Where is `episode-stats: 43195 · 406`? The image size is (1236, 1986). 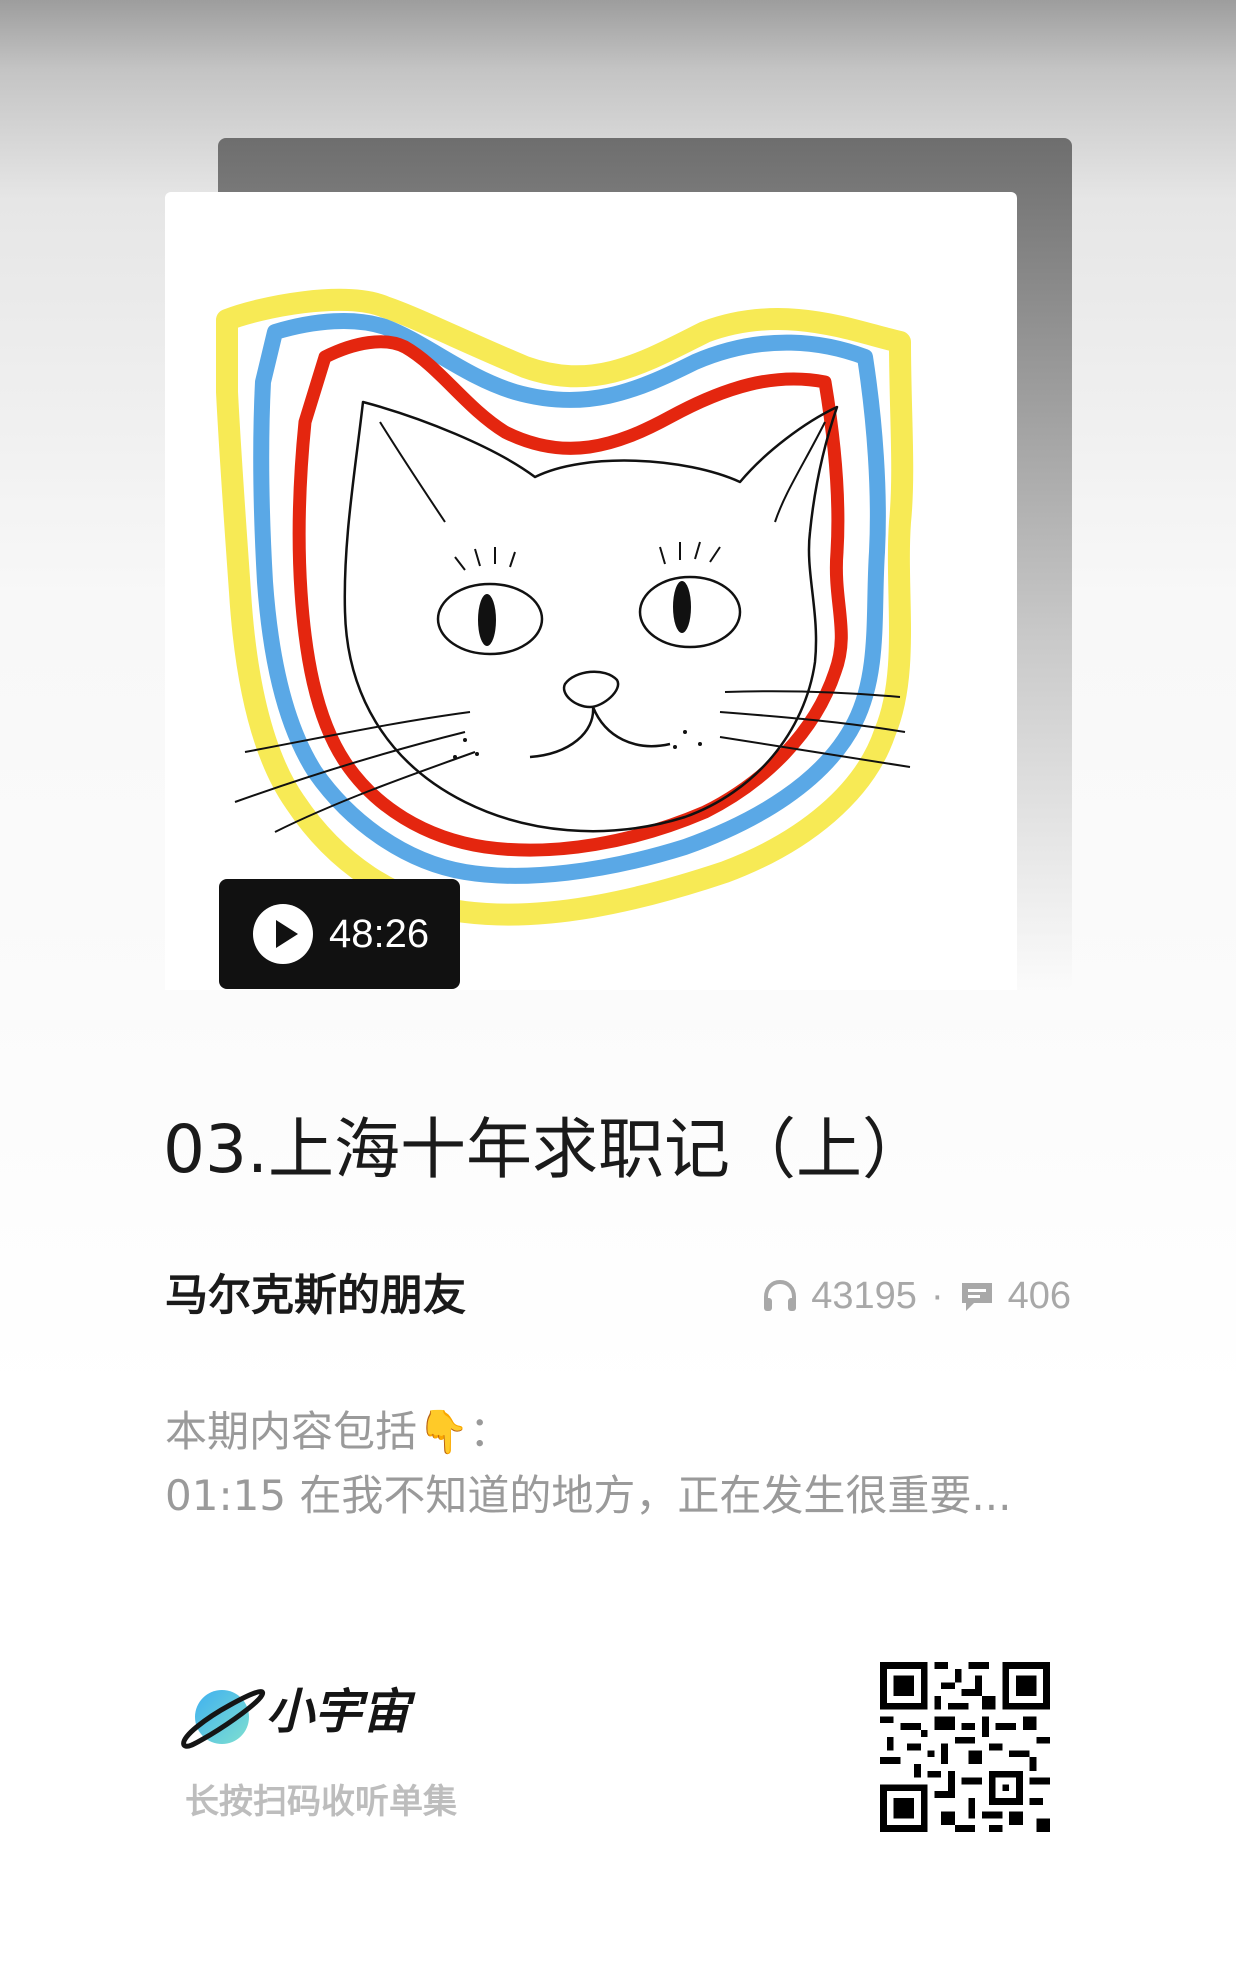 episode-stats: 43195 · 406 is located at coordinates (916, 1296).